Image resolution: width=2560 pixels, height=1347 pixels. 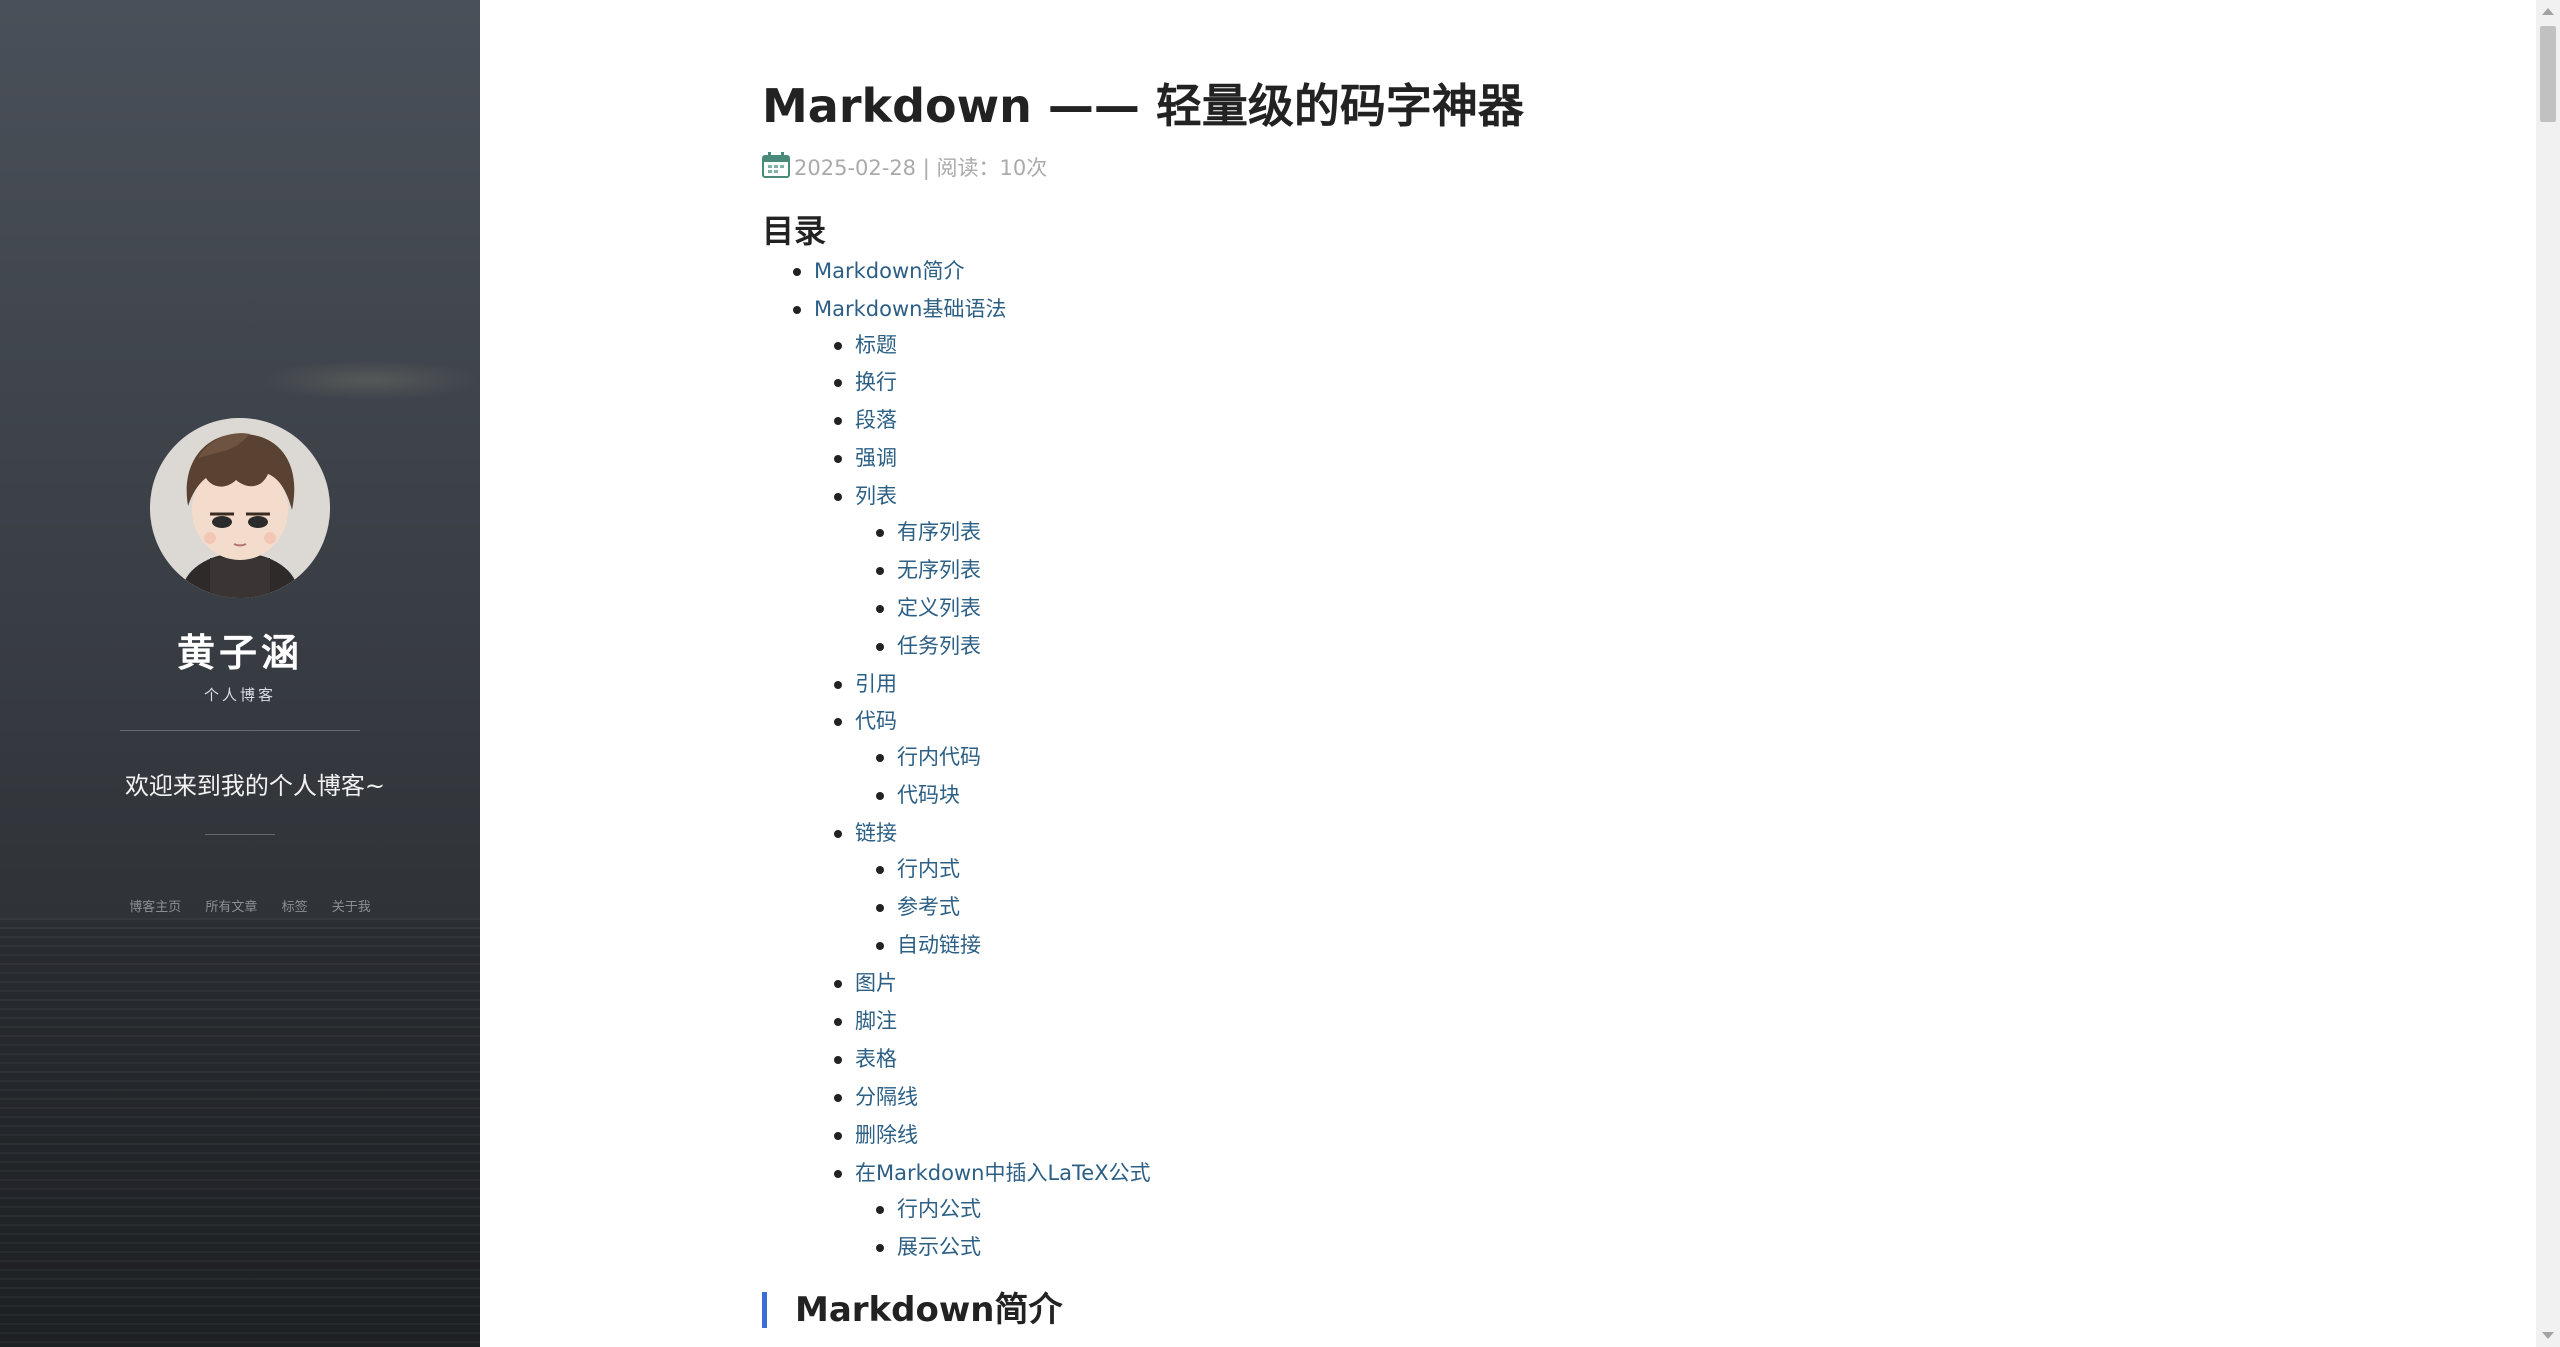 What do you see at coordinates (239, 653) in the screenshot?
I see `author-name: 黄子涵` at bounding box center [239, 653].